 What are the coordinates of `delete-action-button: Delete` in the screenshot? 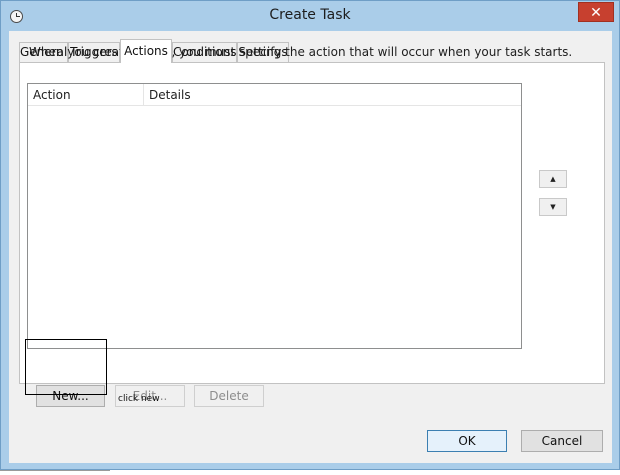 It's located at (229, 396).